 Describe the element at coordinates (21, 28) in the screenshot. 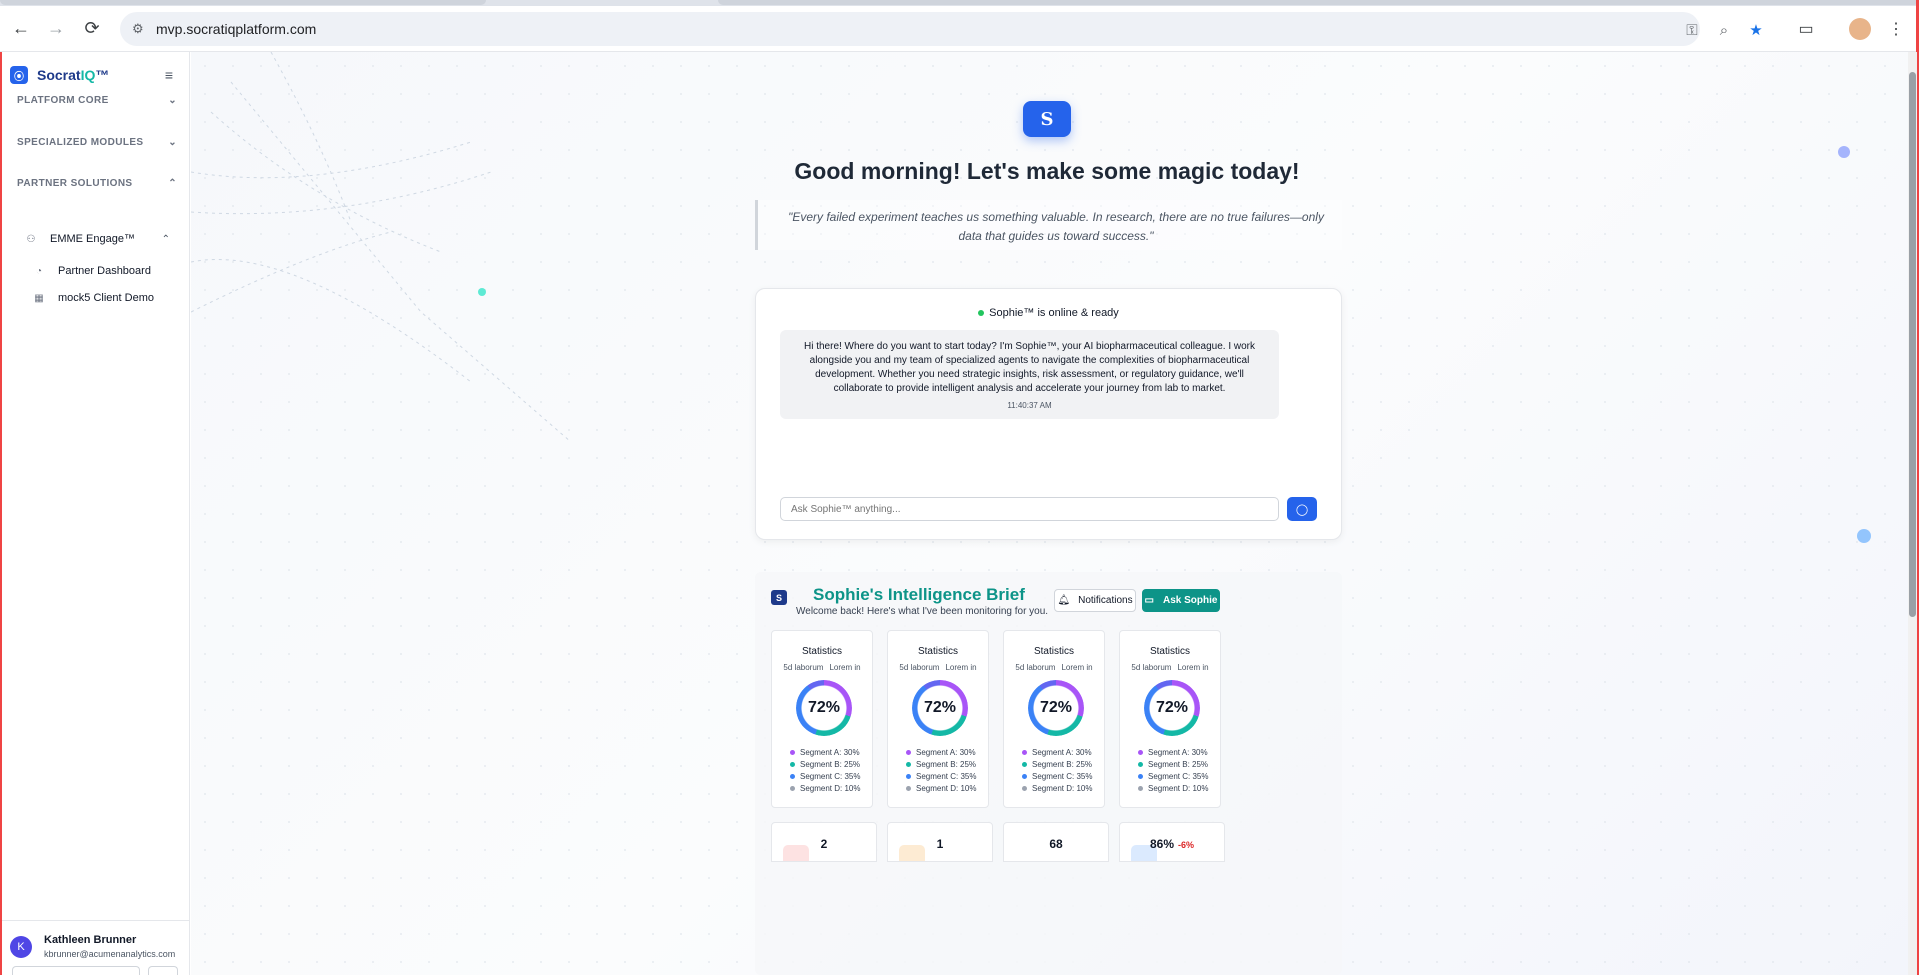

I see `back-icon: ←` at that location.